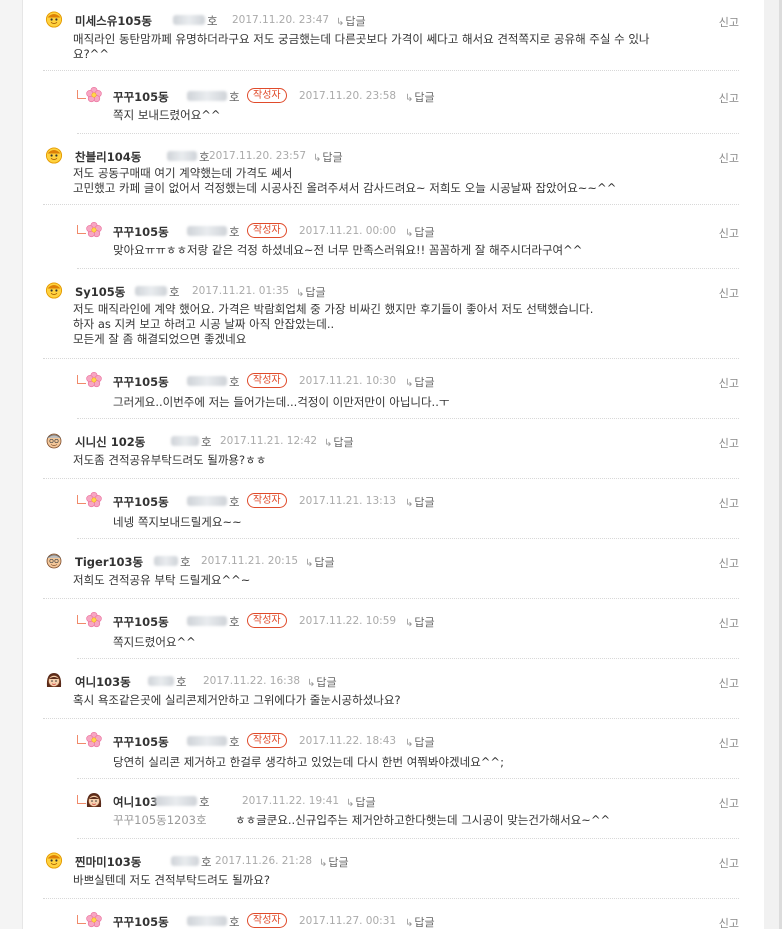  What do you see at coordinates (154, 642) in the screenshot?
I see `comment-text: 쪽지드렸어요^^` at bounding box center [154, 642].